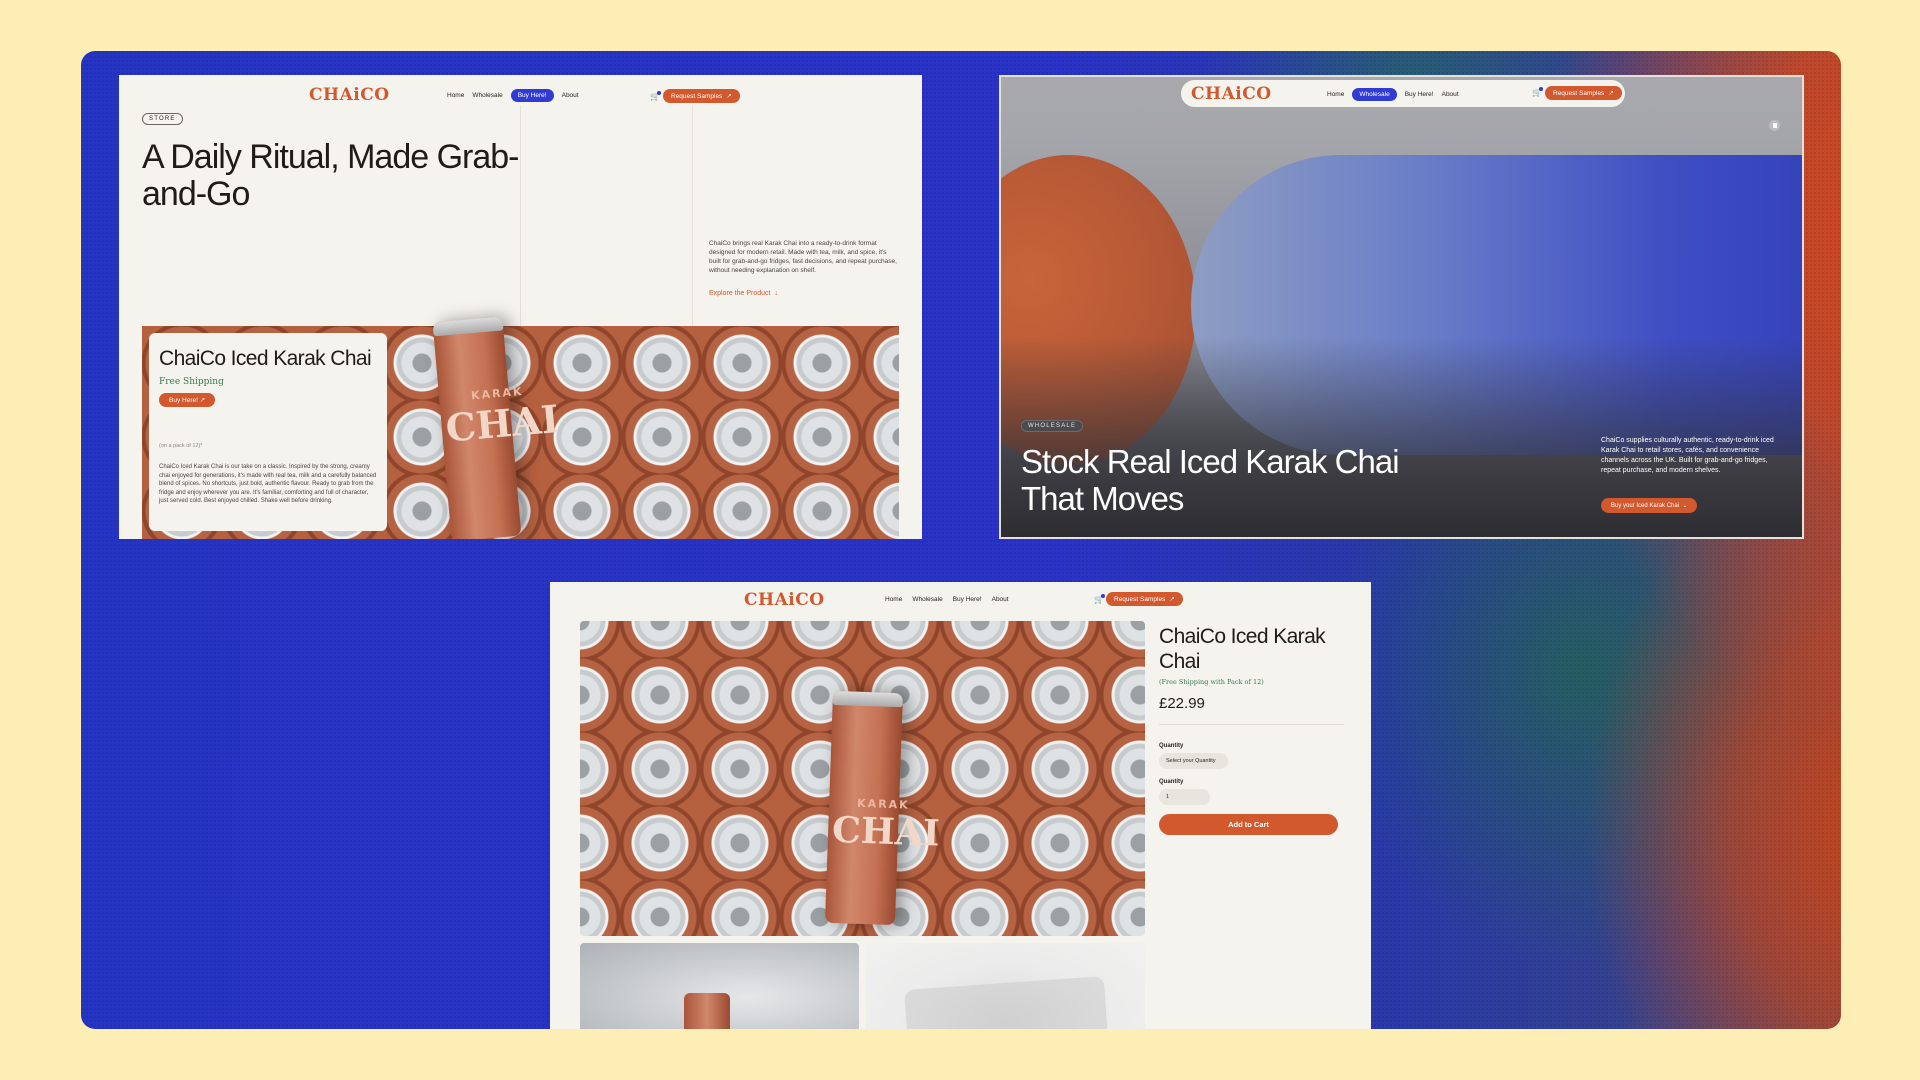 The height and width of the screenshot is (1080, 1920). What do you see at coordinates (1006, 1002) in the screenshot?
I see `plastic-bag-image` at bounding box center [1006, 1002].